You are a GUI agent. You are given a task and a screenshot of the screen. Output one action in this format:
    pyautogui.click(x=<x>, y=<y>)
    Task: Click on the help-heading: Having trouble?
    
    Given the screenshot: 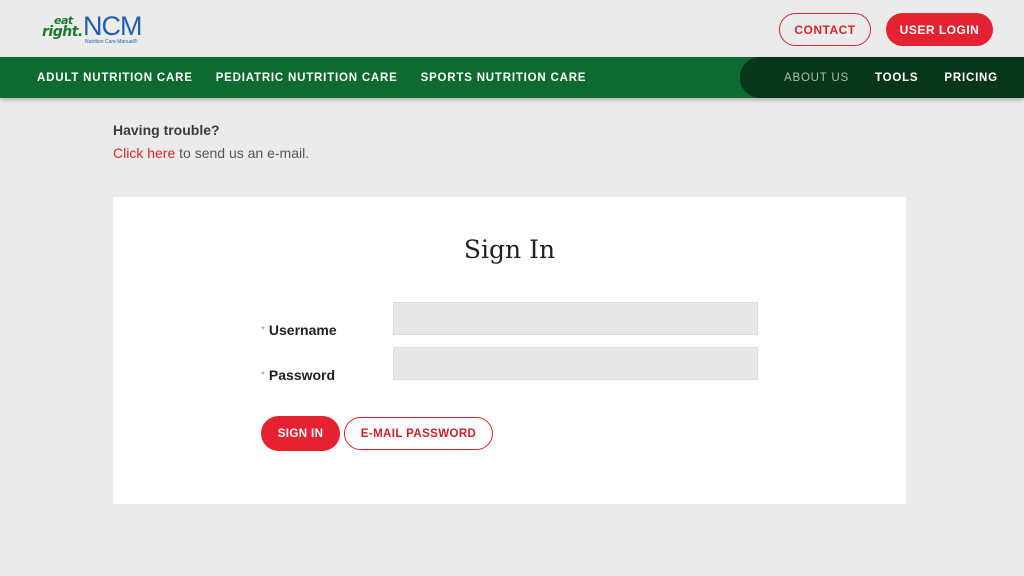 What is the action you would take?
    pyautogui.click(x=166, y=130)
    